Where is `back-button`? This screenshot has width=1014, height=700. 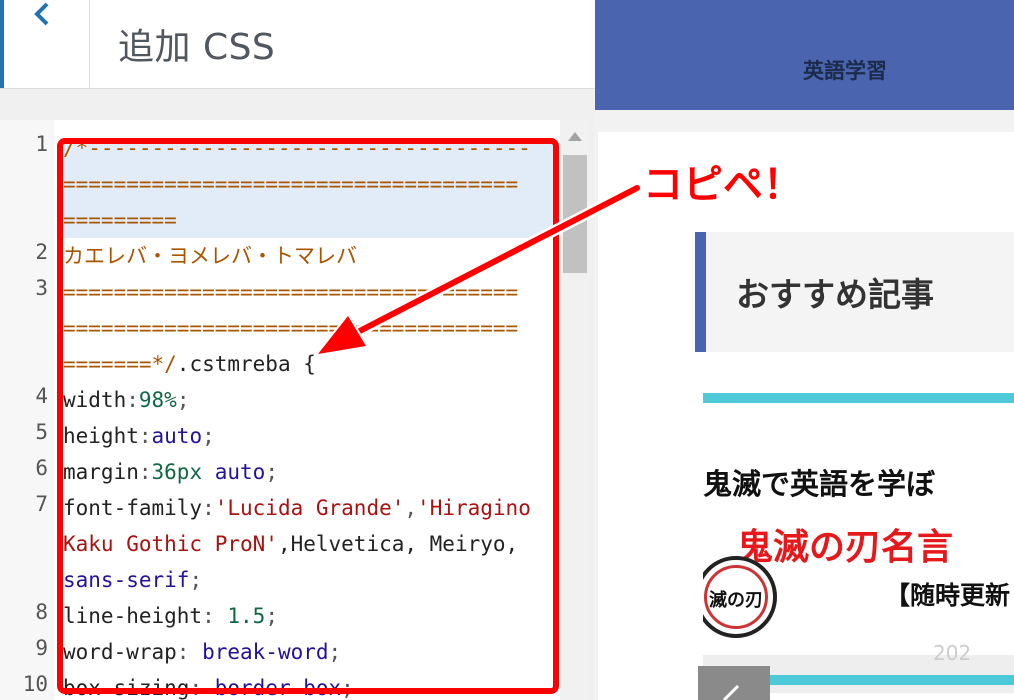
back-button is located at coordinates (45, 44).